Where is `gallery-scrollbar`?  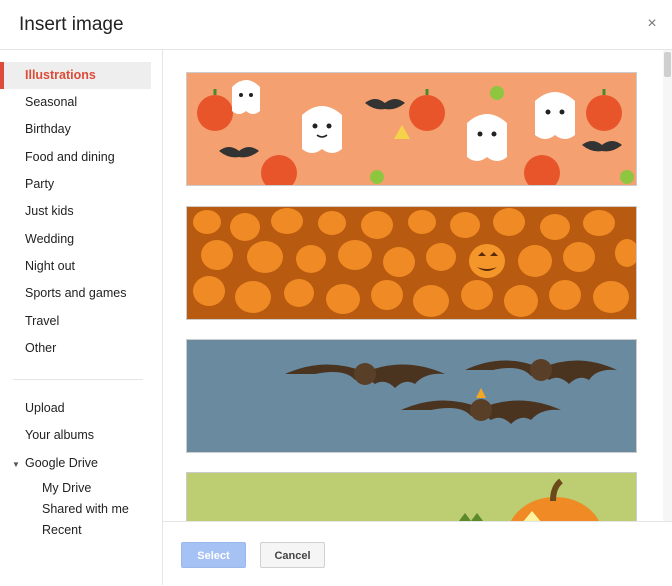
gallery-scrollbar is located at coordinates (667, 285).